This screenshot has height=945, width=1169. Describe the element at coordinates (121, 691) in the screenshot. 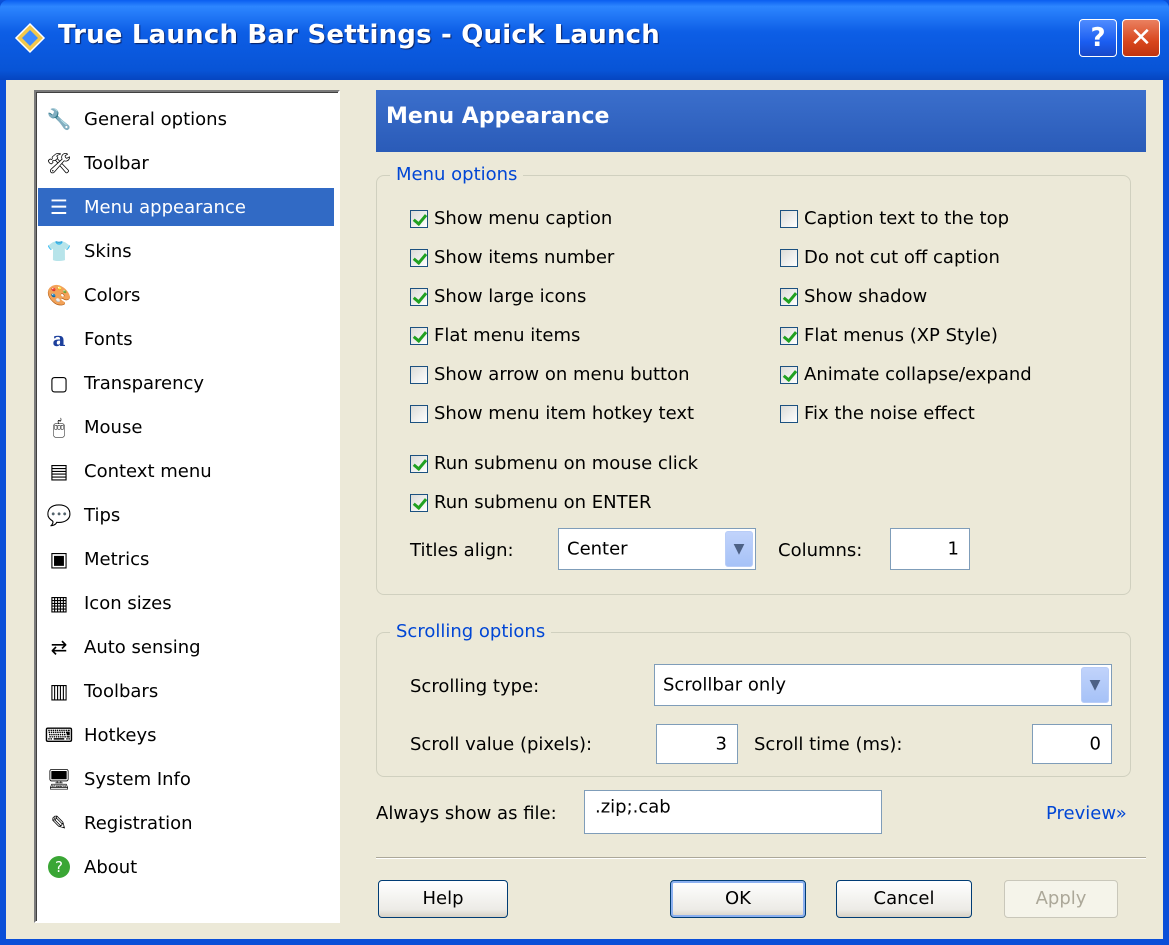

I see `sidebar-item-label: Toolbars` at that location.